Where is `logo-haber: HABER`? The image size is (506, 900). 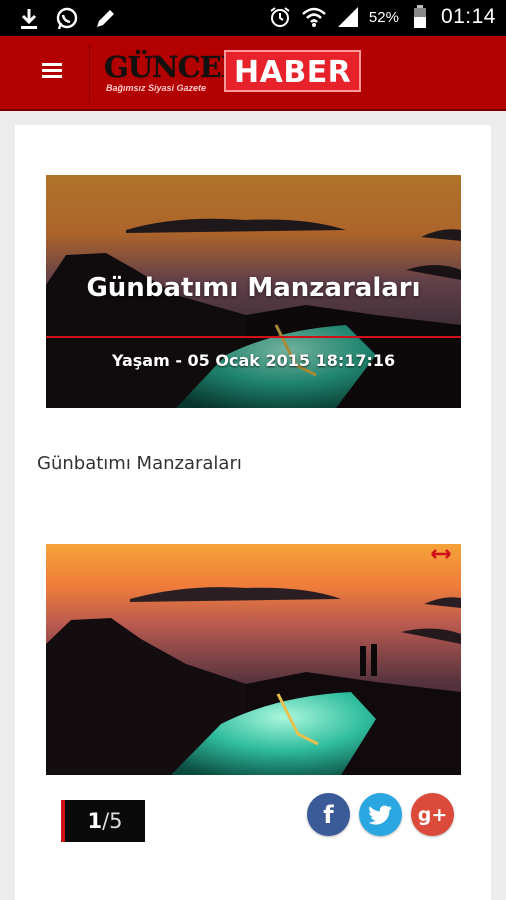 logo-haber: HABER is located at coordinates (293, 71).